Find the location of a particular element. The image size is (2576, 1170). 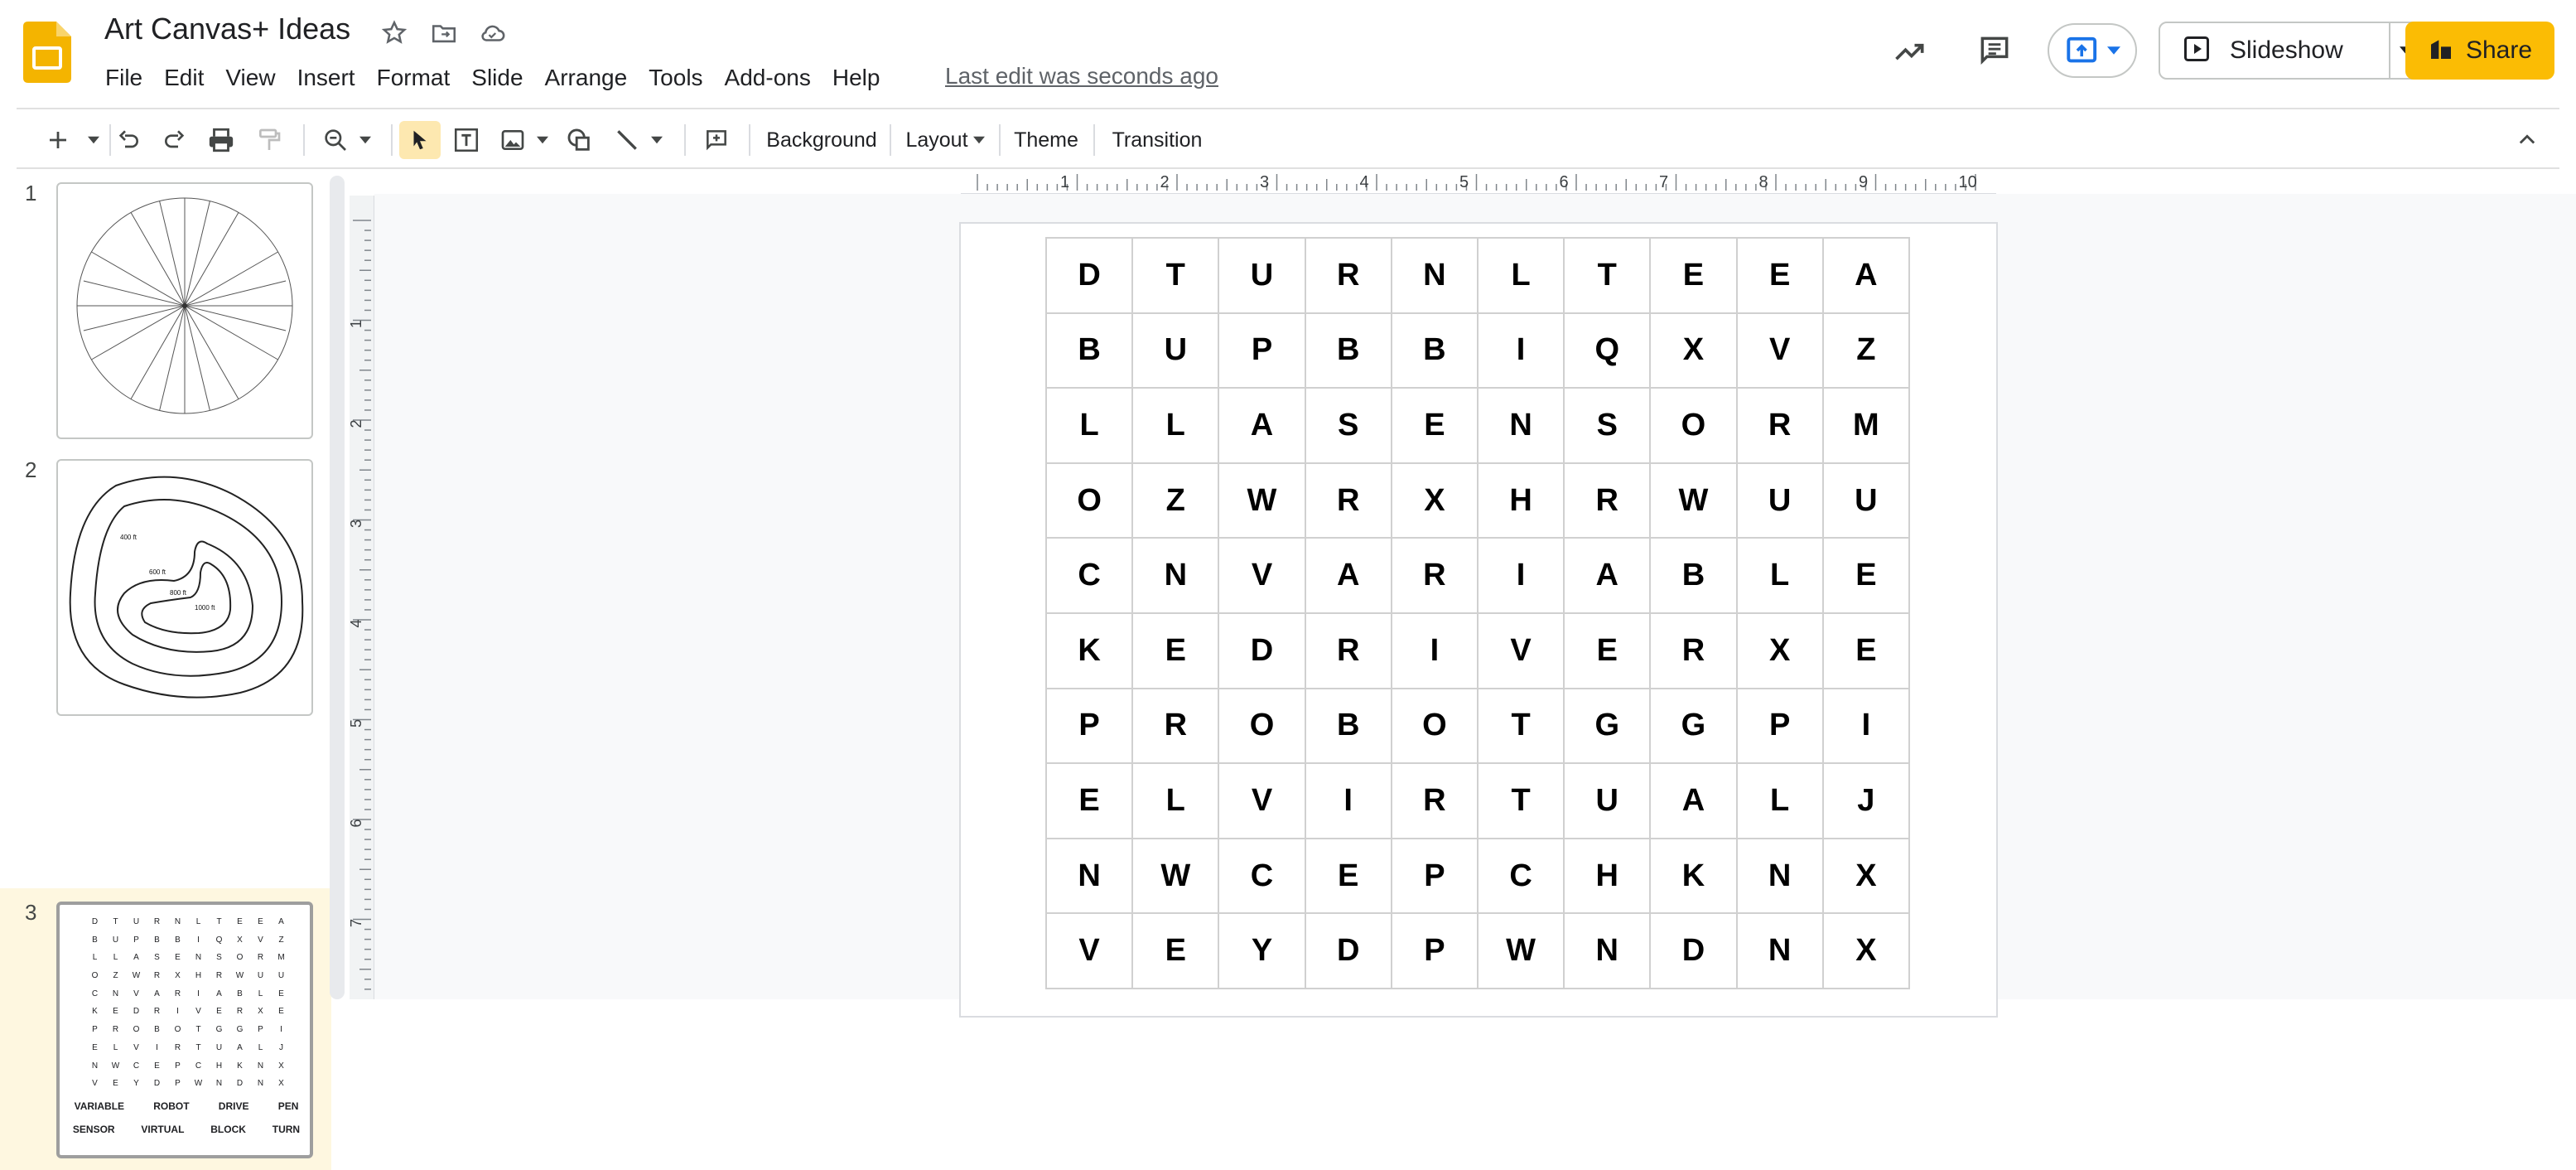

theme-button: Theme is located at coordinates (1046, 140).